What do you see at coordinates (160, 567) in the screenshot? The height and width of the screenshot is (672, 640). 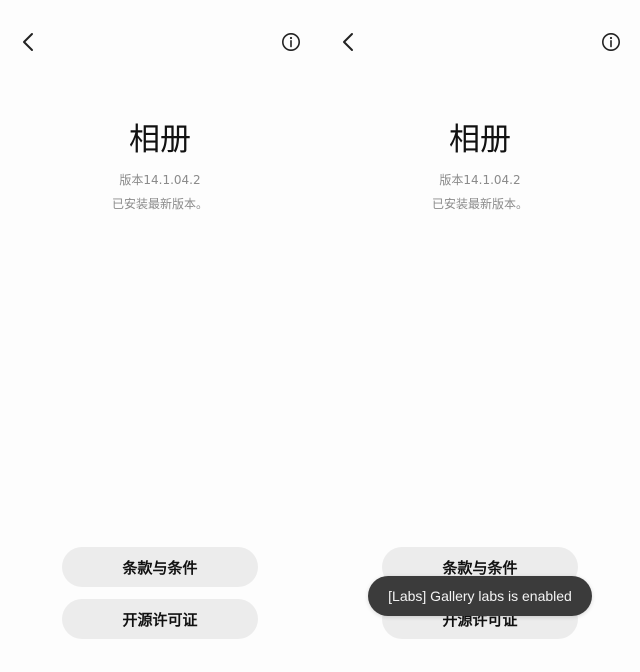 I see `terms-and-conditions-button: 条款与条件` at bounding box center [160, 567].